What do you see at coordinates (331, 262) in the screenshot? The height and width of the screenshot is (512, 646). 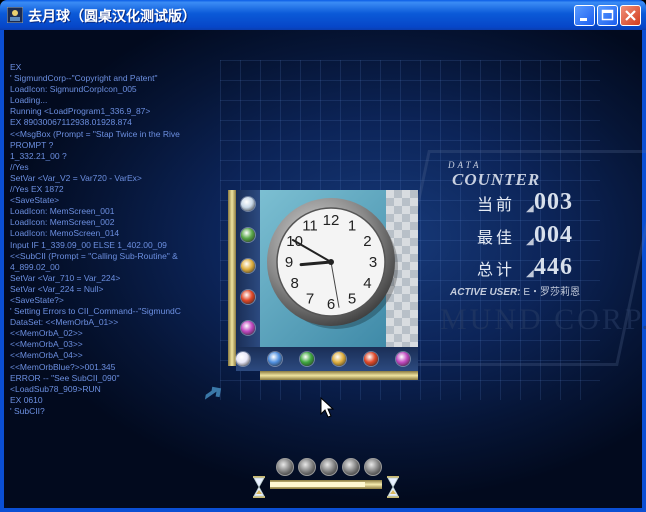 I see `clock-icon: 1234567891011 12` at bounding box center [331, 262].